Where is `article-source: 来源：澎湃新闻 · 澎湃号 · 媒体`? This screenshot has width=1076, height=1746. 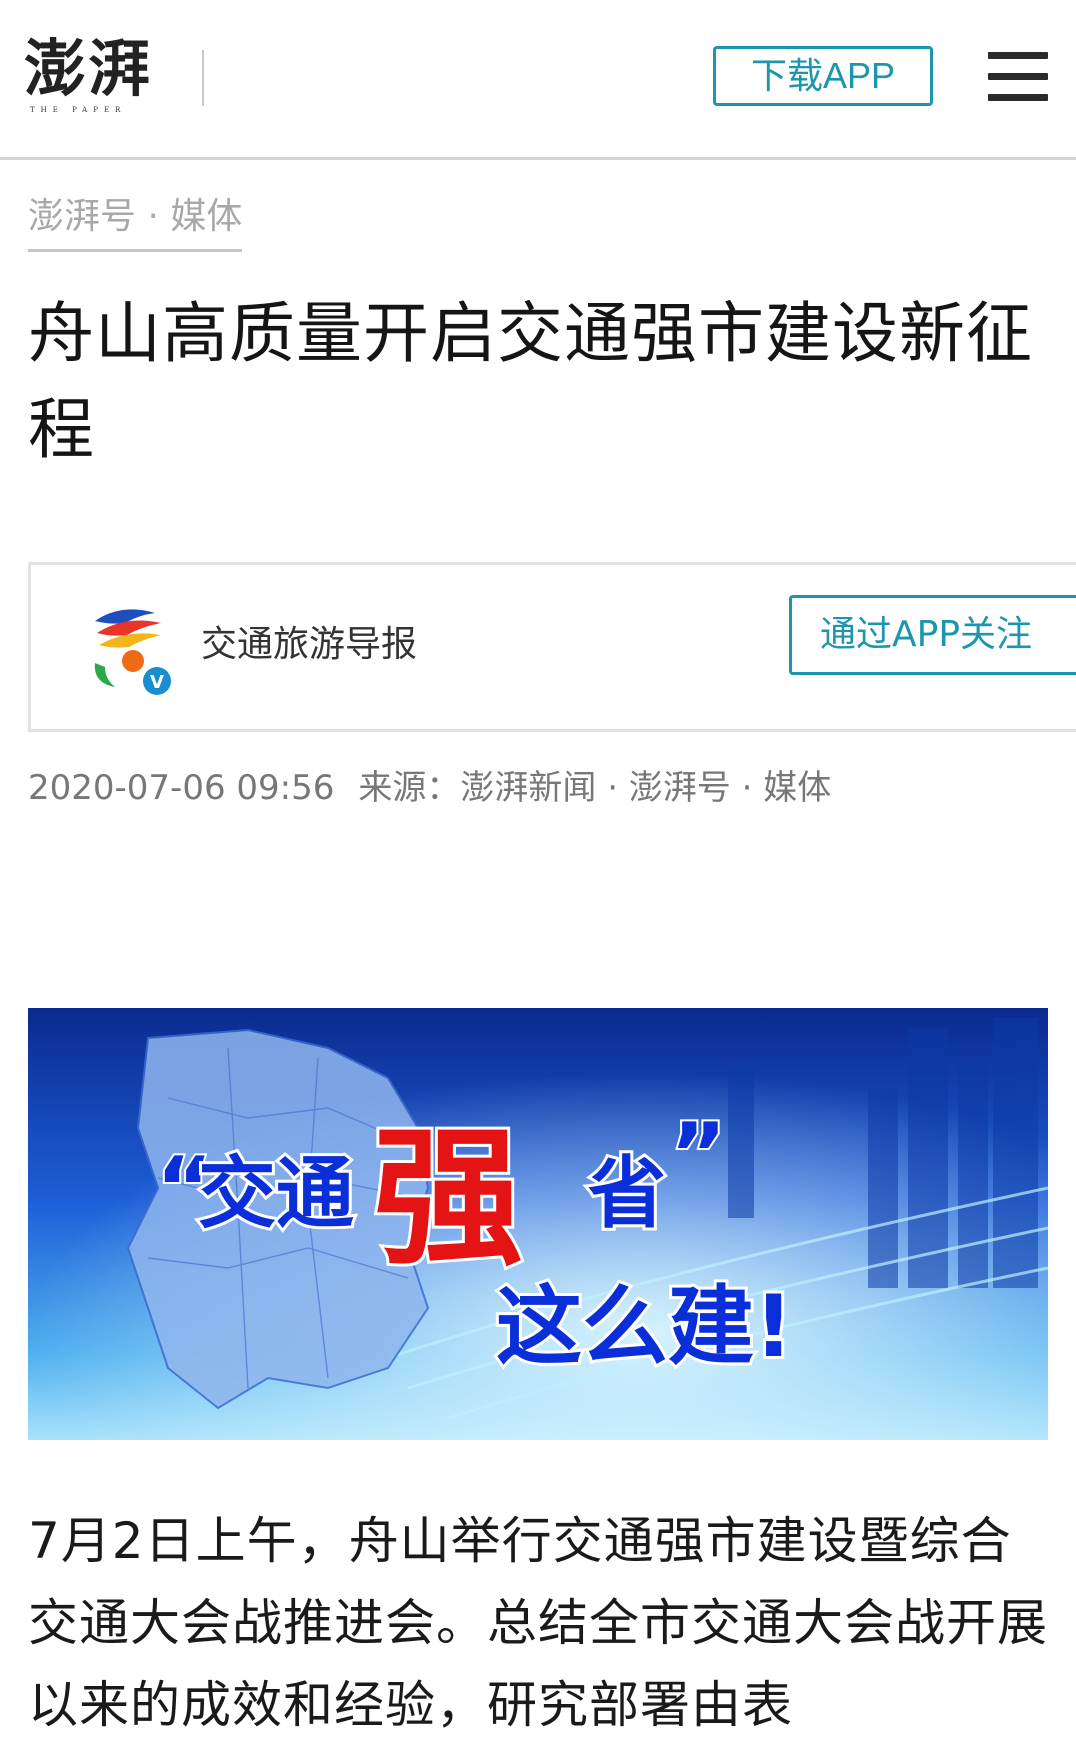
article-source: 来源：澎湃新闻 · 澎湃号 · 媒体 is located at coordinates (595, 788).